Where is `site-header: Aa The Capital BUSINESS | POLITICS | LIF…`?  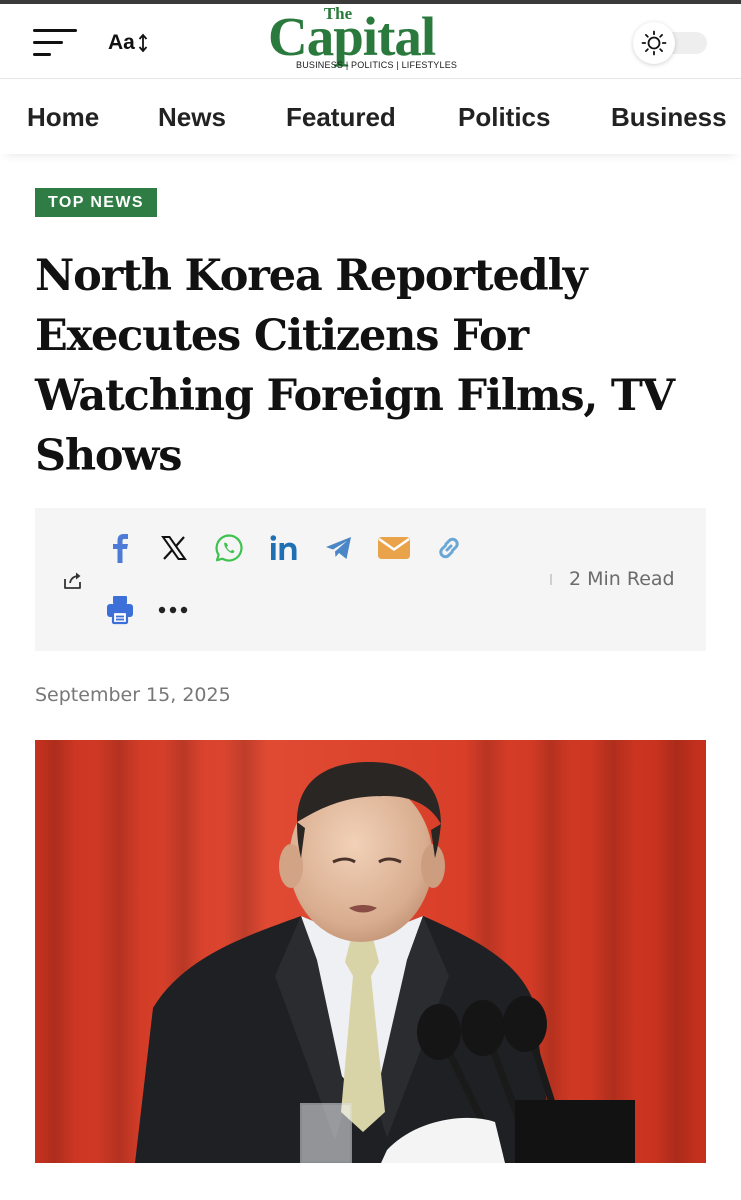
site-header: Aa The Capital BUSINESS | POLITICS | LIF… is located at coordinates (370, 41).